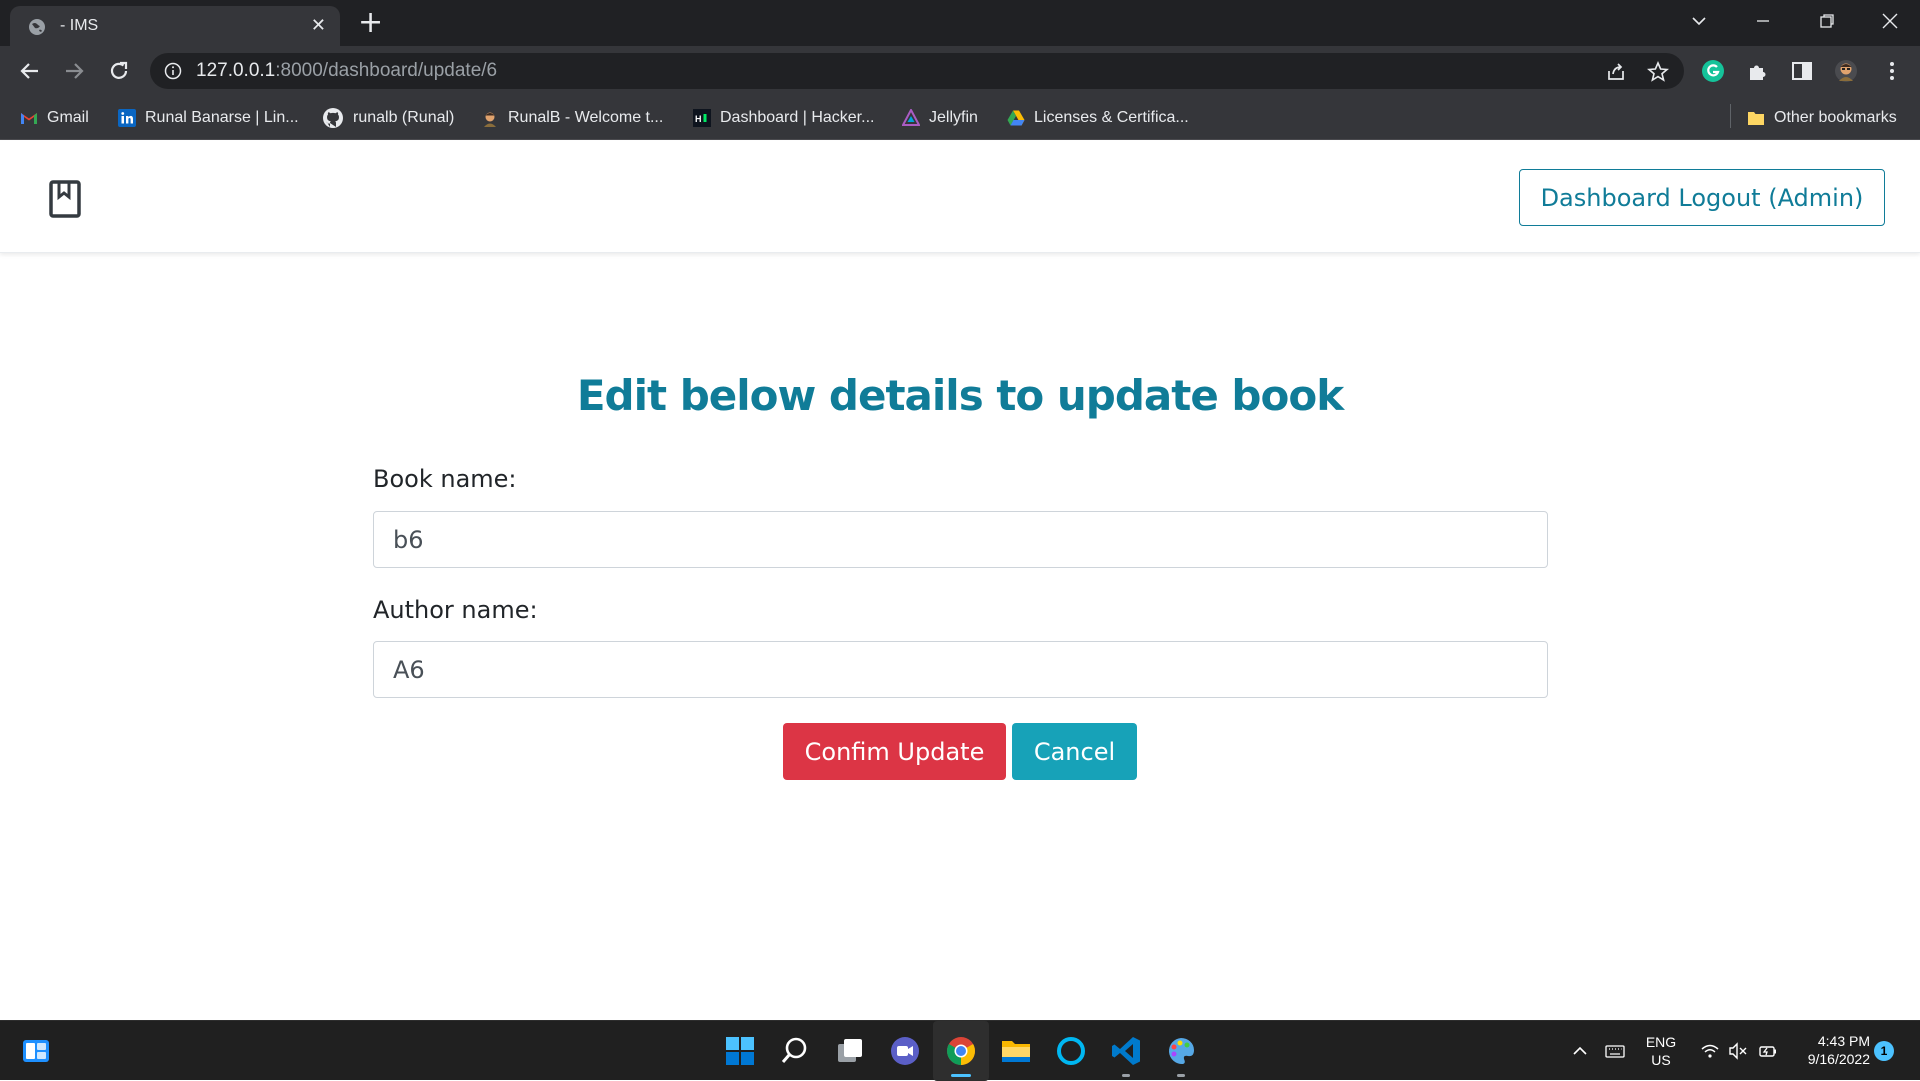 Image resolution: width=1920 pixels, height=1081 pixels. What do you see at coordinates (1838, 1059) in the screenshot?
I see `clock-date: 9/16/2022` at bounding box center [1838, 1059].